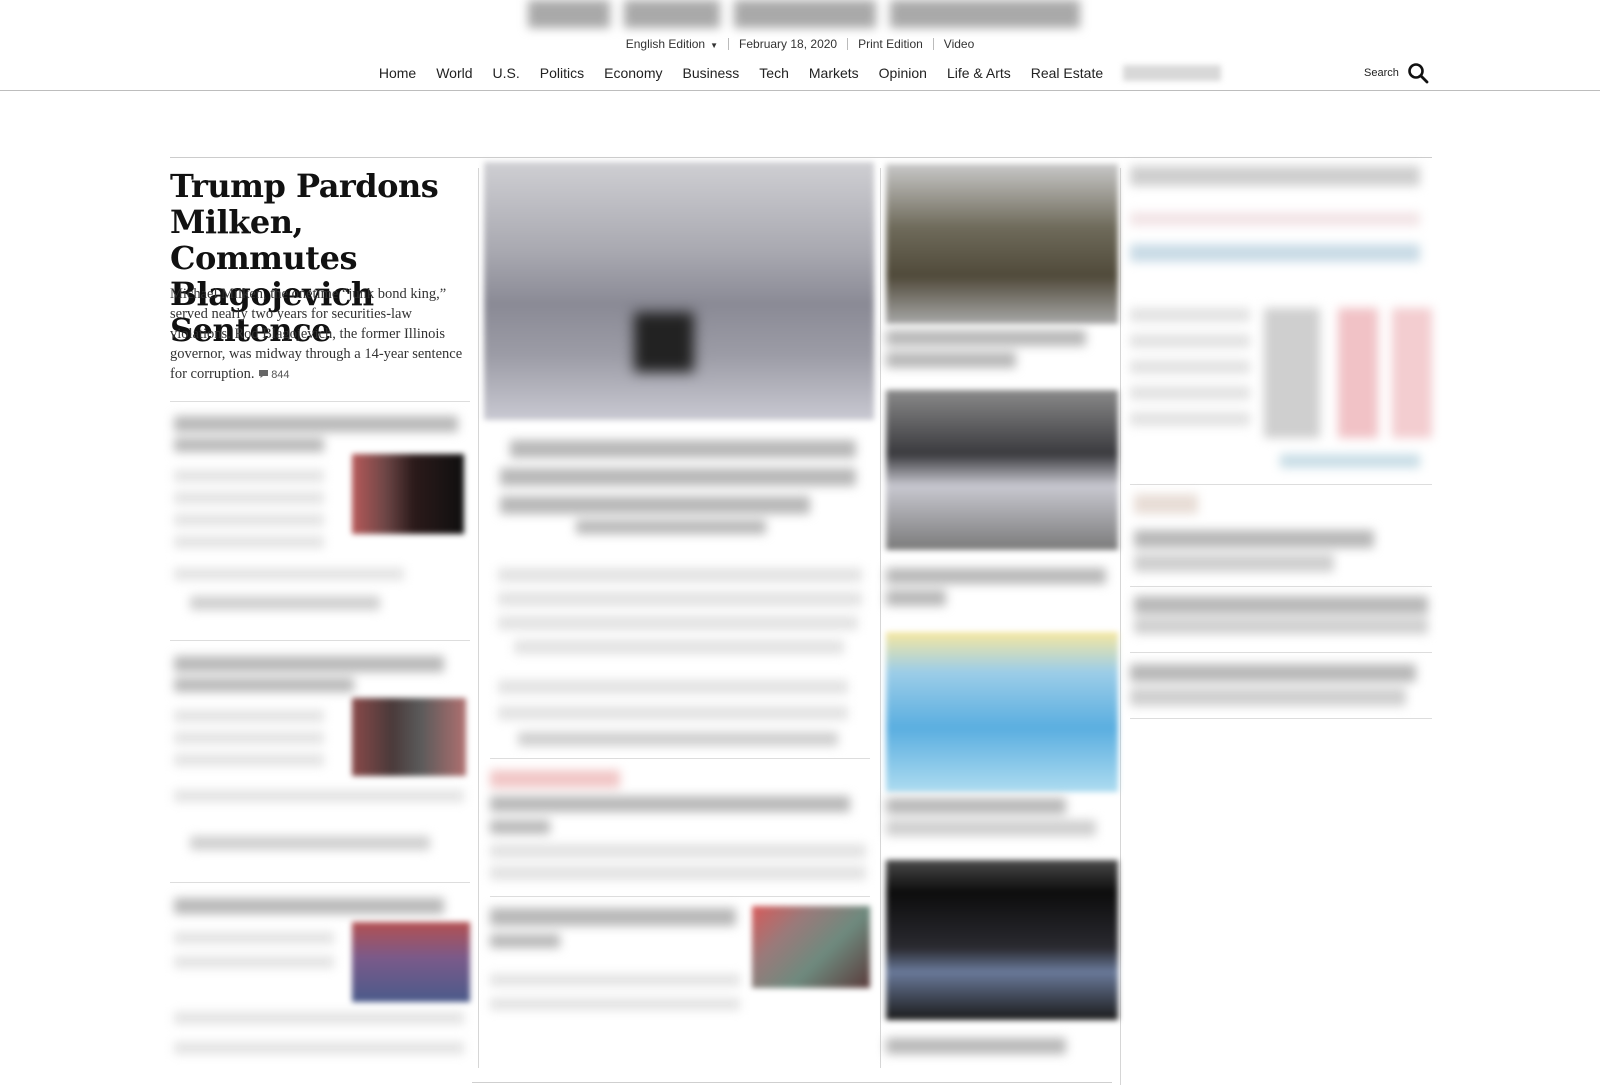 The height and width of the screenshot is (1085, 1600). I want to click on nav-item-politics: Politics, so click(562, 73).